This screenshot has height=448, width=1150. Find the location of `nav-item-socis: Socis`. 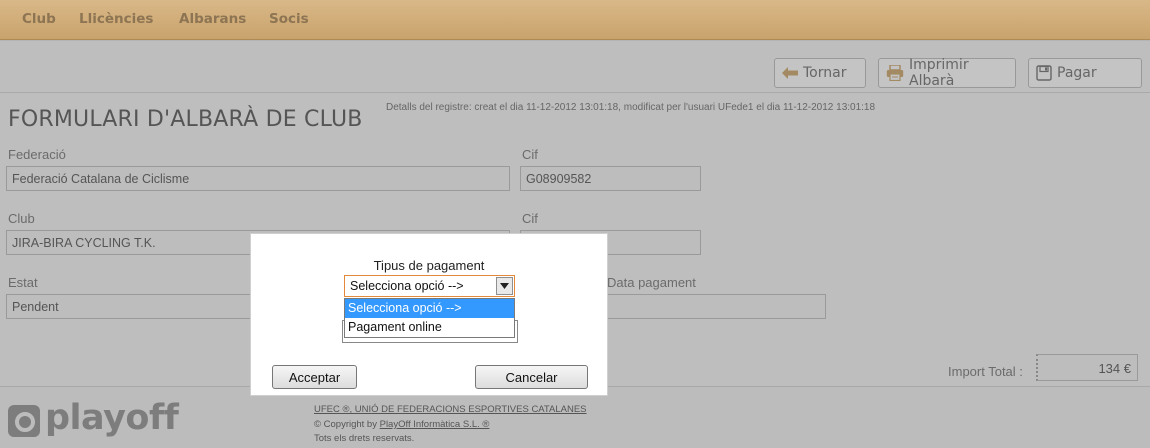

nav-item-socis: Socis is located at coordinates (289, 19).